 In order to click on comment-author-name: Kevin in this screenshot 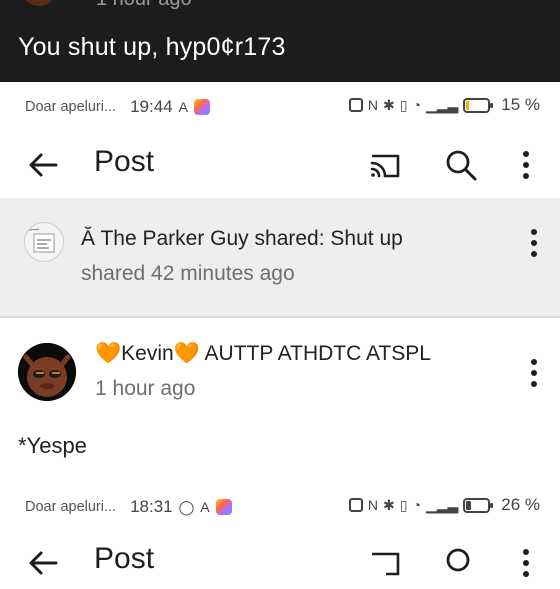, I will do `click(147, 353)`.